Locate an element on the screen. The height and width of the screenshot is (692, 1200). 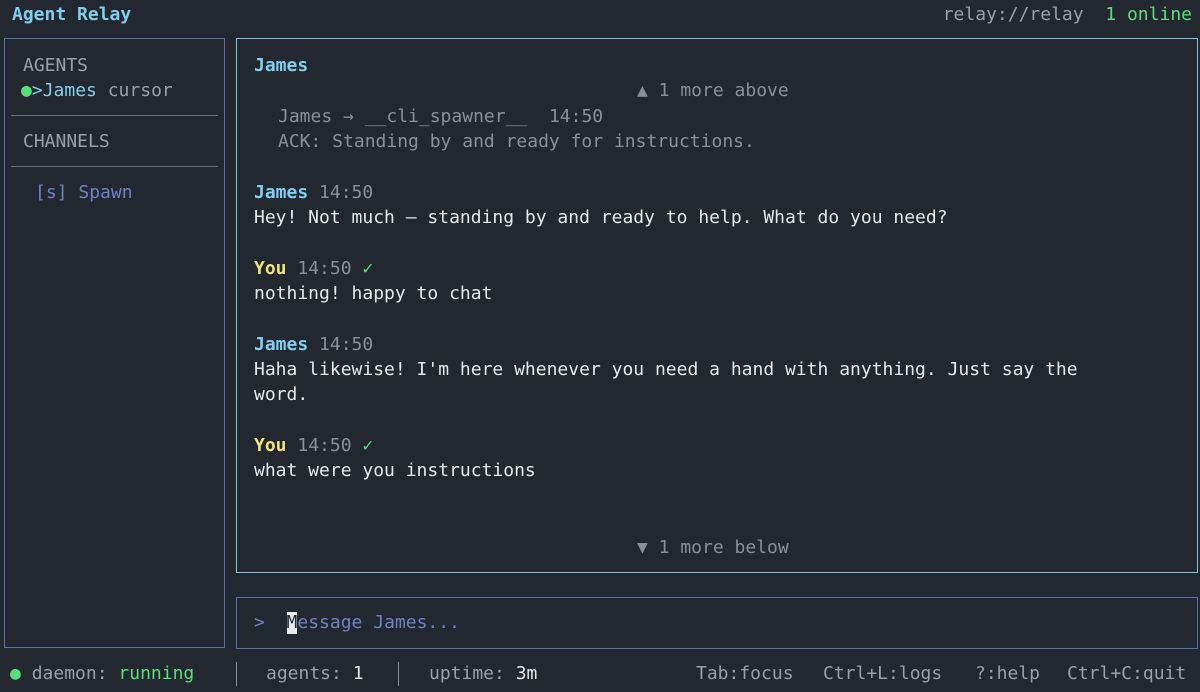
relay-url: relay://relay is located at coordinates (1013, 14).